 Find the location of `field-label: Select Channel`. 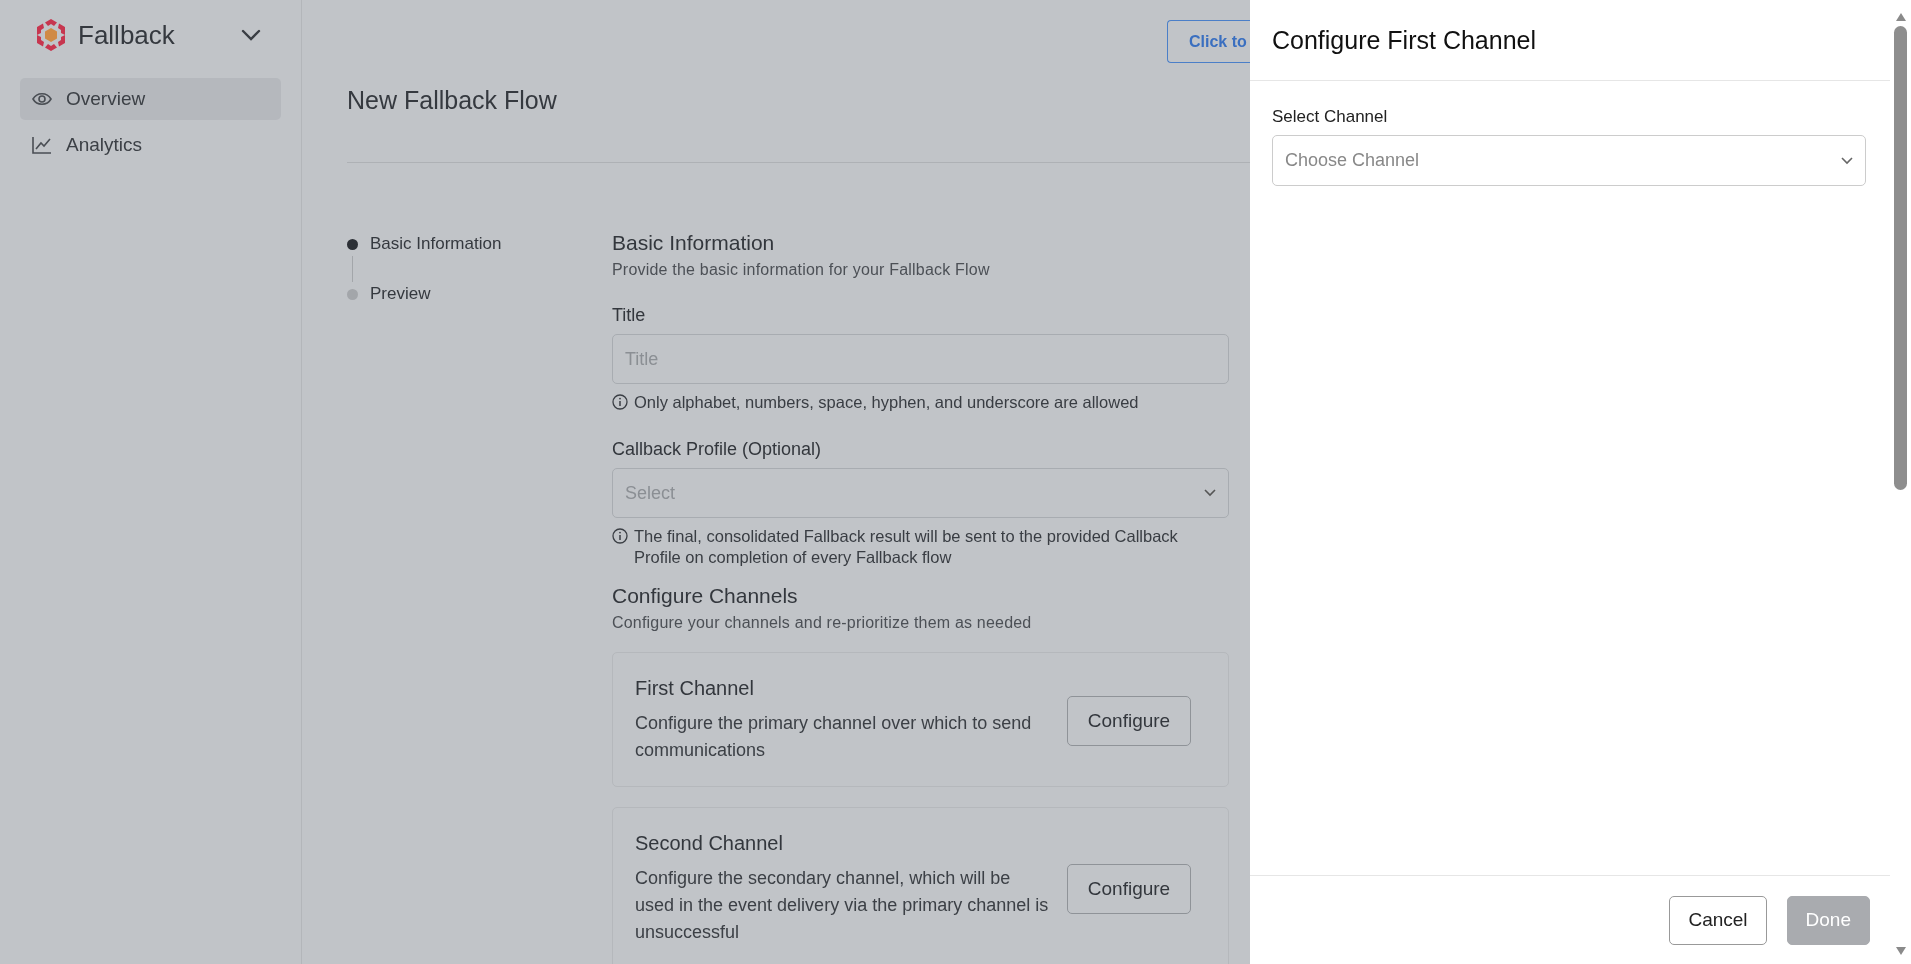

field-label: Select Channel is located at coordinates (1330, 117).